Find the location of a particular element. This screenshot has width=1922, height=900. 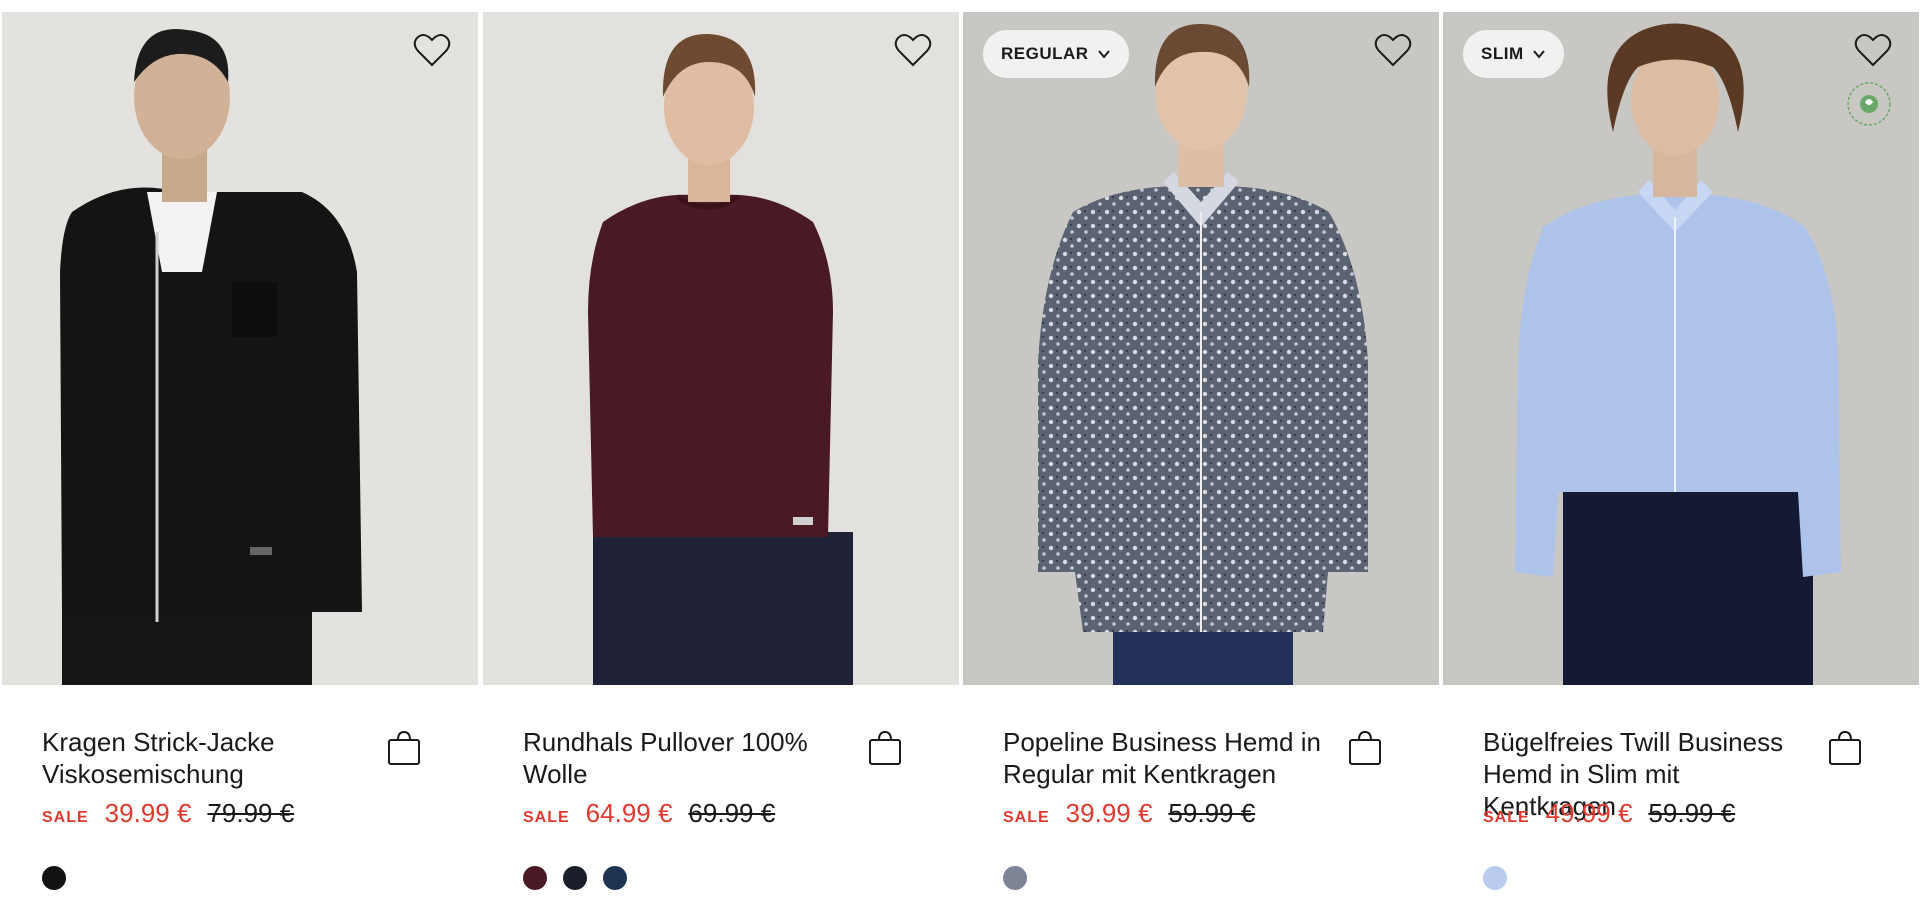

price-row: SALE 39.99 € 59.99 € is located at coordinates (1129, 813).